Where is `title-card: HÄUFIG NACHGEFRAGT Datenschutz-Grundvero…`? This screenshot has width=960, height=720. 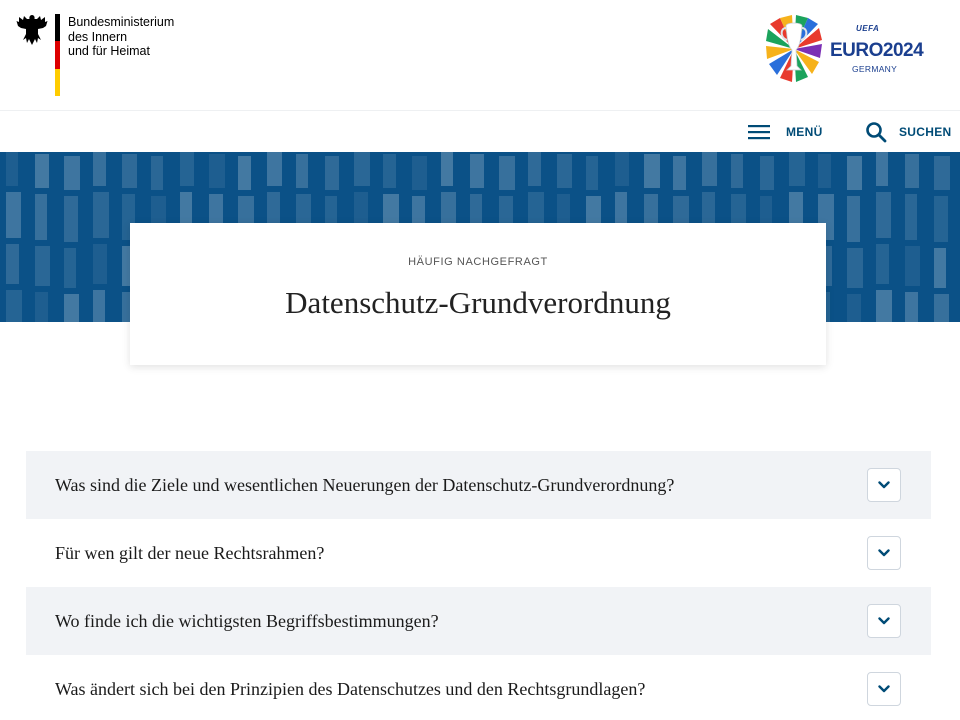
title-card: HÄUFIG NACHGEFRAGT Datenschutz-Grundvero… is located at coordinates (478, 294).